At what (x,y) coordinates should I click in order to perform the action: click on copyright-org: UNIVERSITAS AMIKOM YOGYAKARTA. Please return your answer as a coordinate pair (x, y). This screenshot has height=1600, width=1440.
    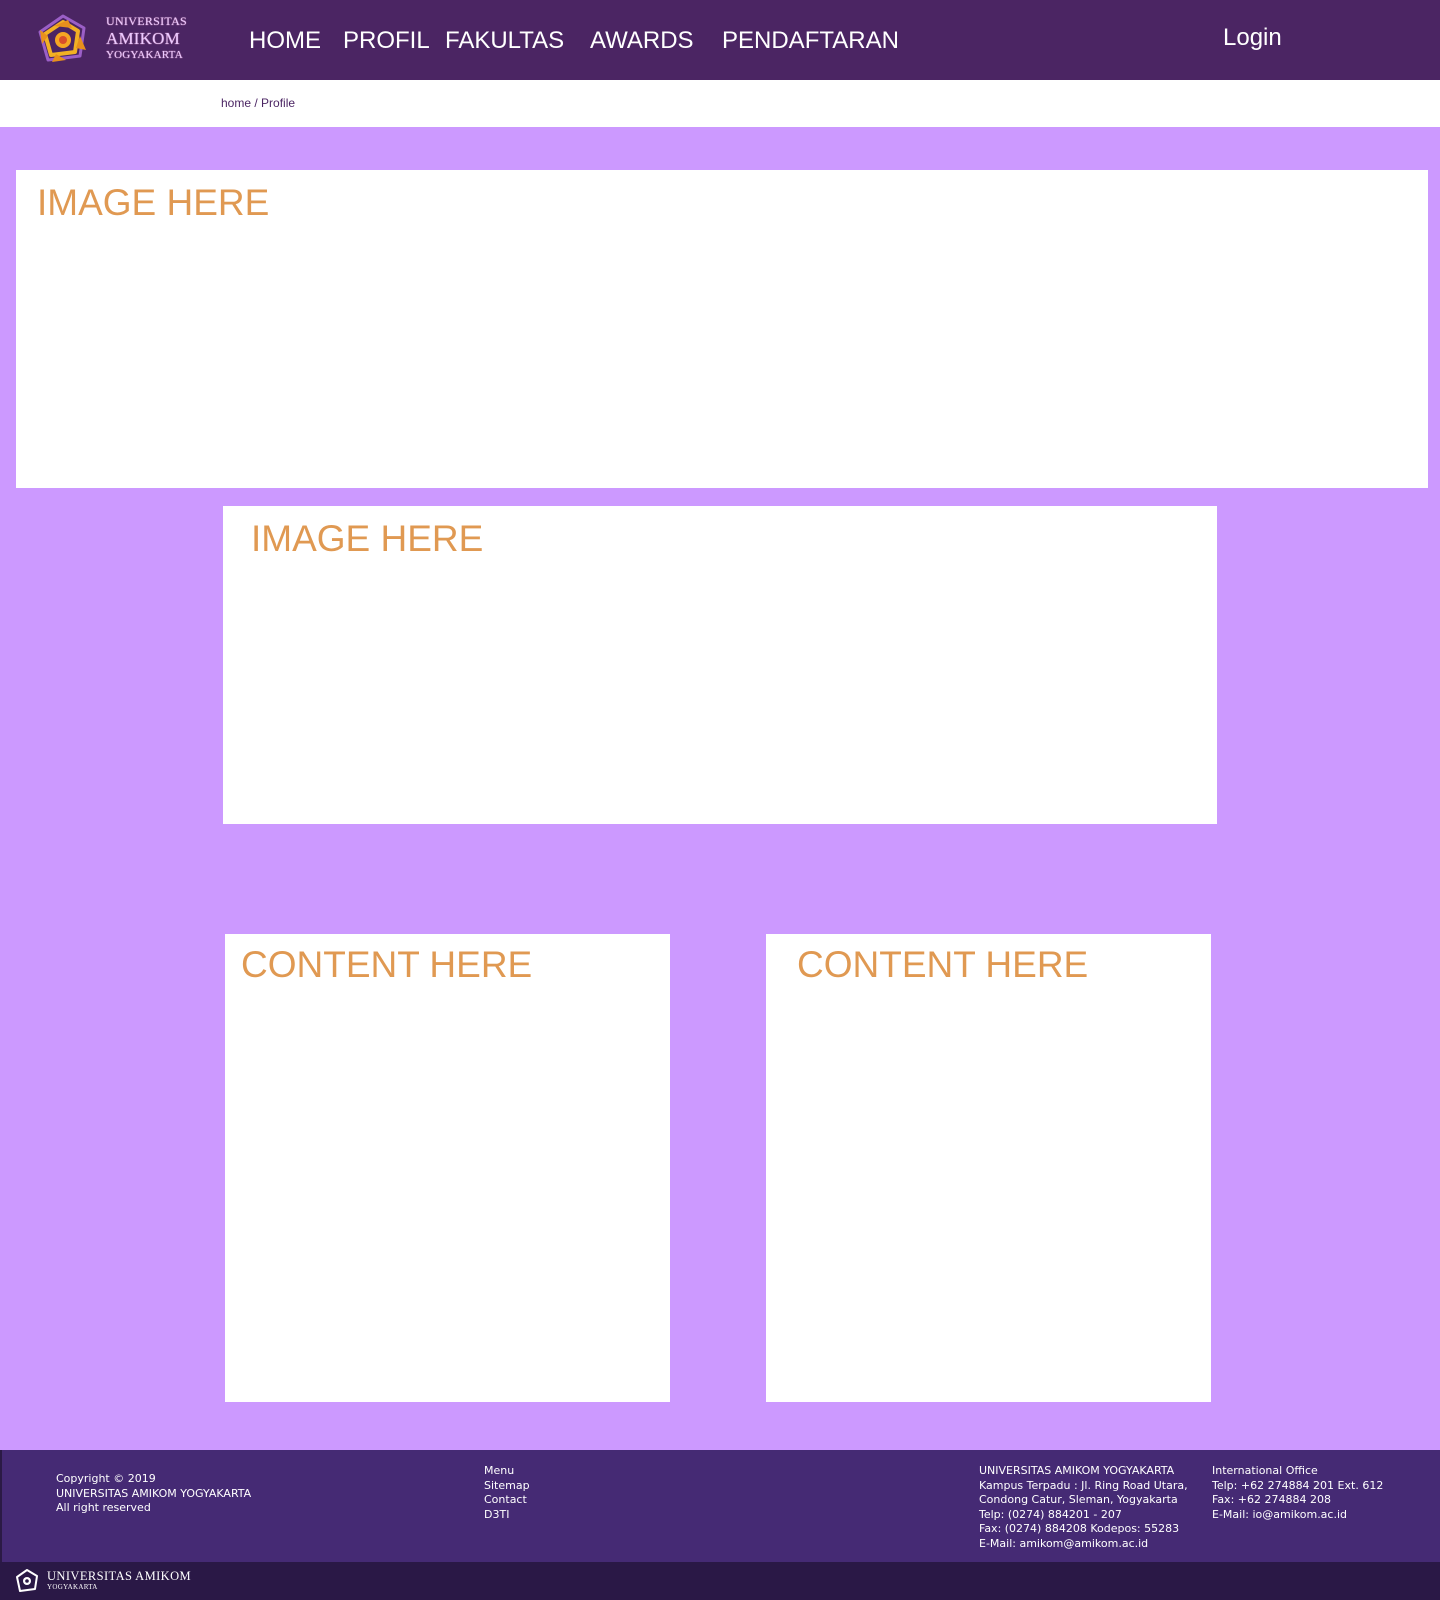
    Looking at the image, I should click on (154, 1493).